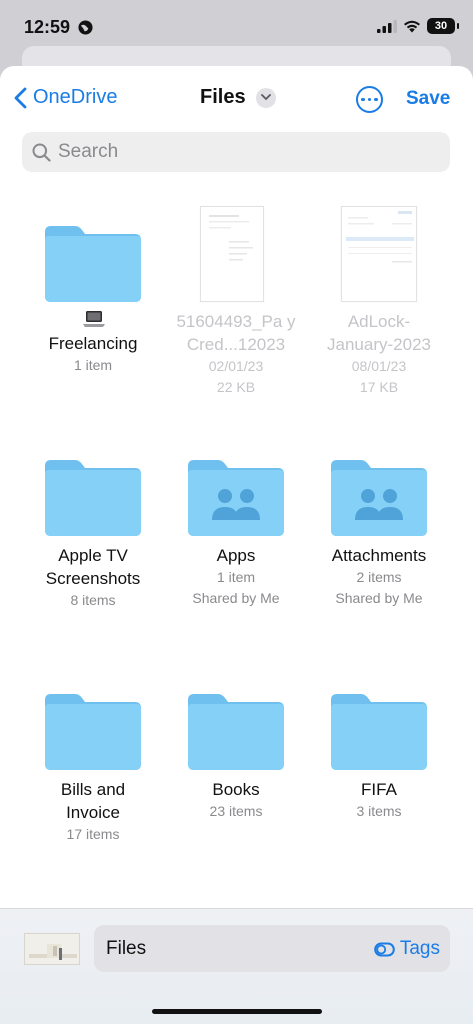  I want to click on item-meta: 3 items, so click(379, 811).